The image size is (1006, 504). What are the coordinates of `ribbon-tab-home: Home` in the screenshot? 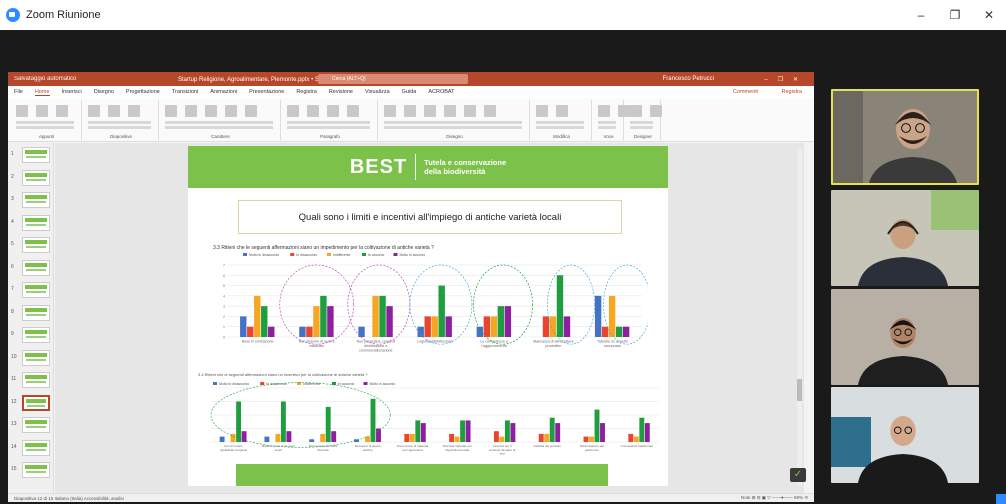 It's located at (42, 92).